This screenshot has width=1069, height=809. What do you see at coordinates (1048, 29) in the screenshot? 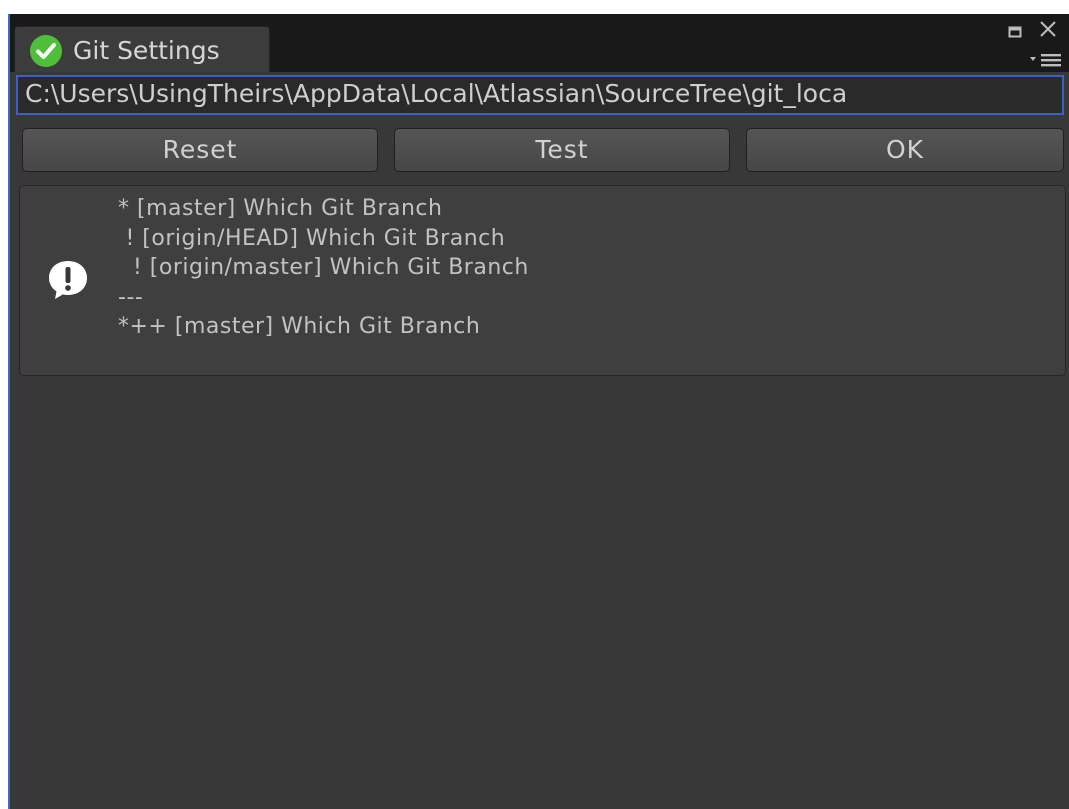
I see `close-icon` at bounding box center [1048, 29].